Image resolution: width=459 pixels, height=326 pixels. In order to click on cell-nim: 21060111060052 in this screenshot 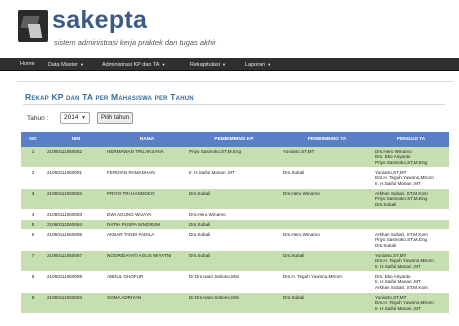, I will do `click(65, 151)`.